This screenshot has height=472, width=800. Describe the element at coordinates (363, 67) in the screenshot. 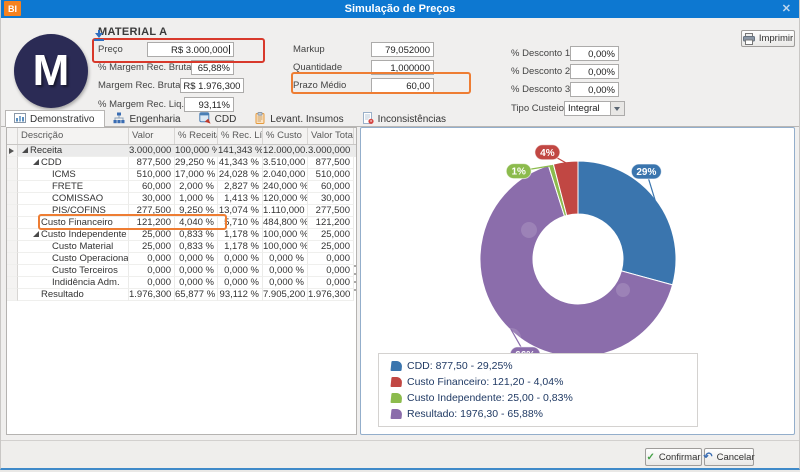

I see `field-row: Quantidade 1,000000` at that location.